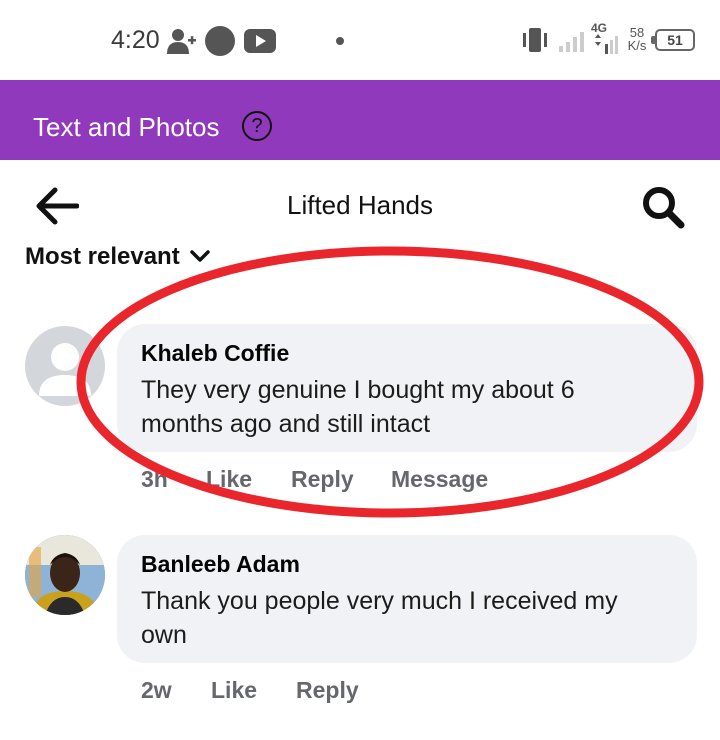 The image size is (720, 740). What do you see at coordinates (220, 41) in the screenshot?
I see `circle-notification-icon` at bounding box center [220, 41].